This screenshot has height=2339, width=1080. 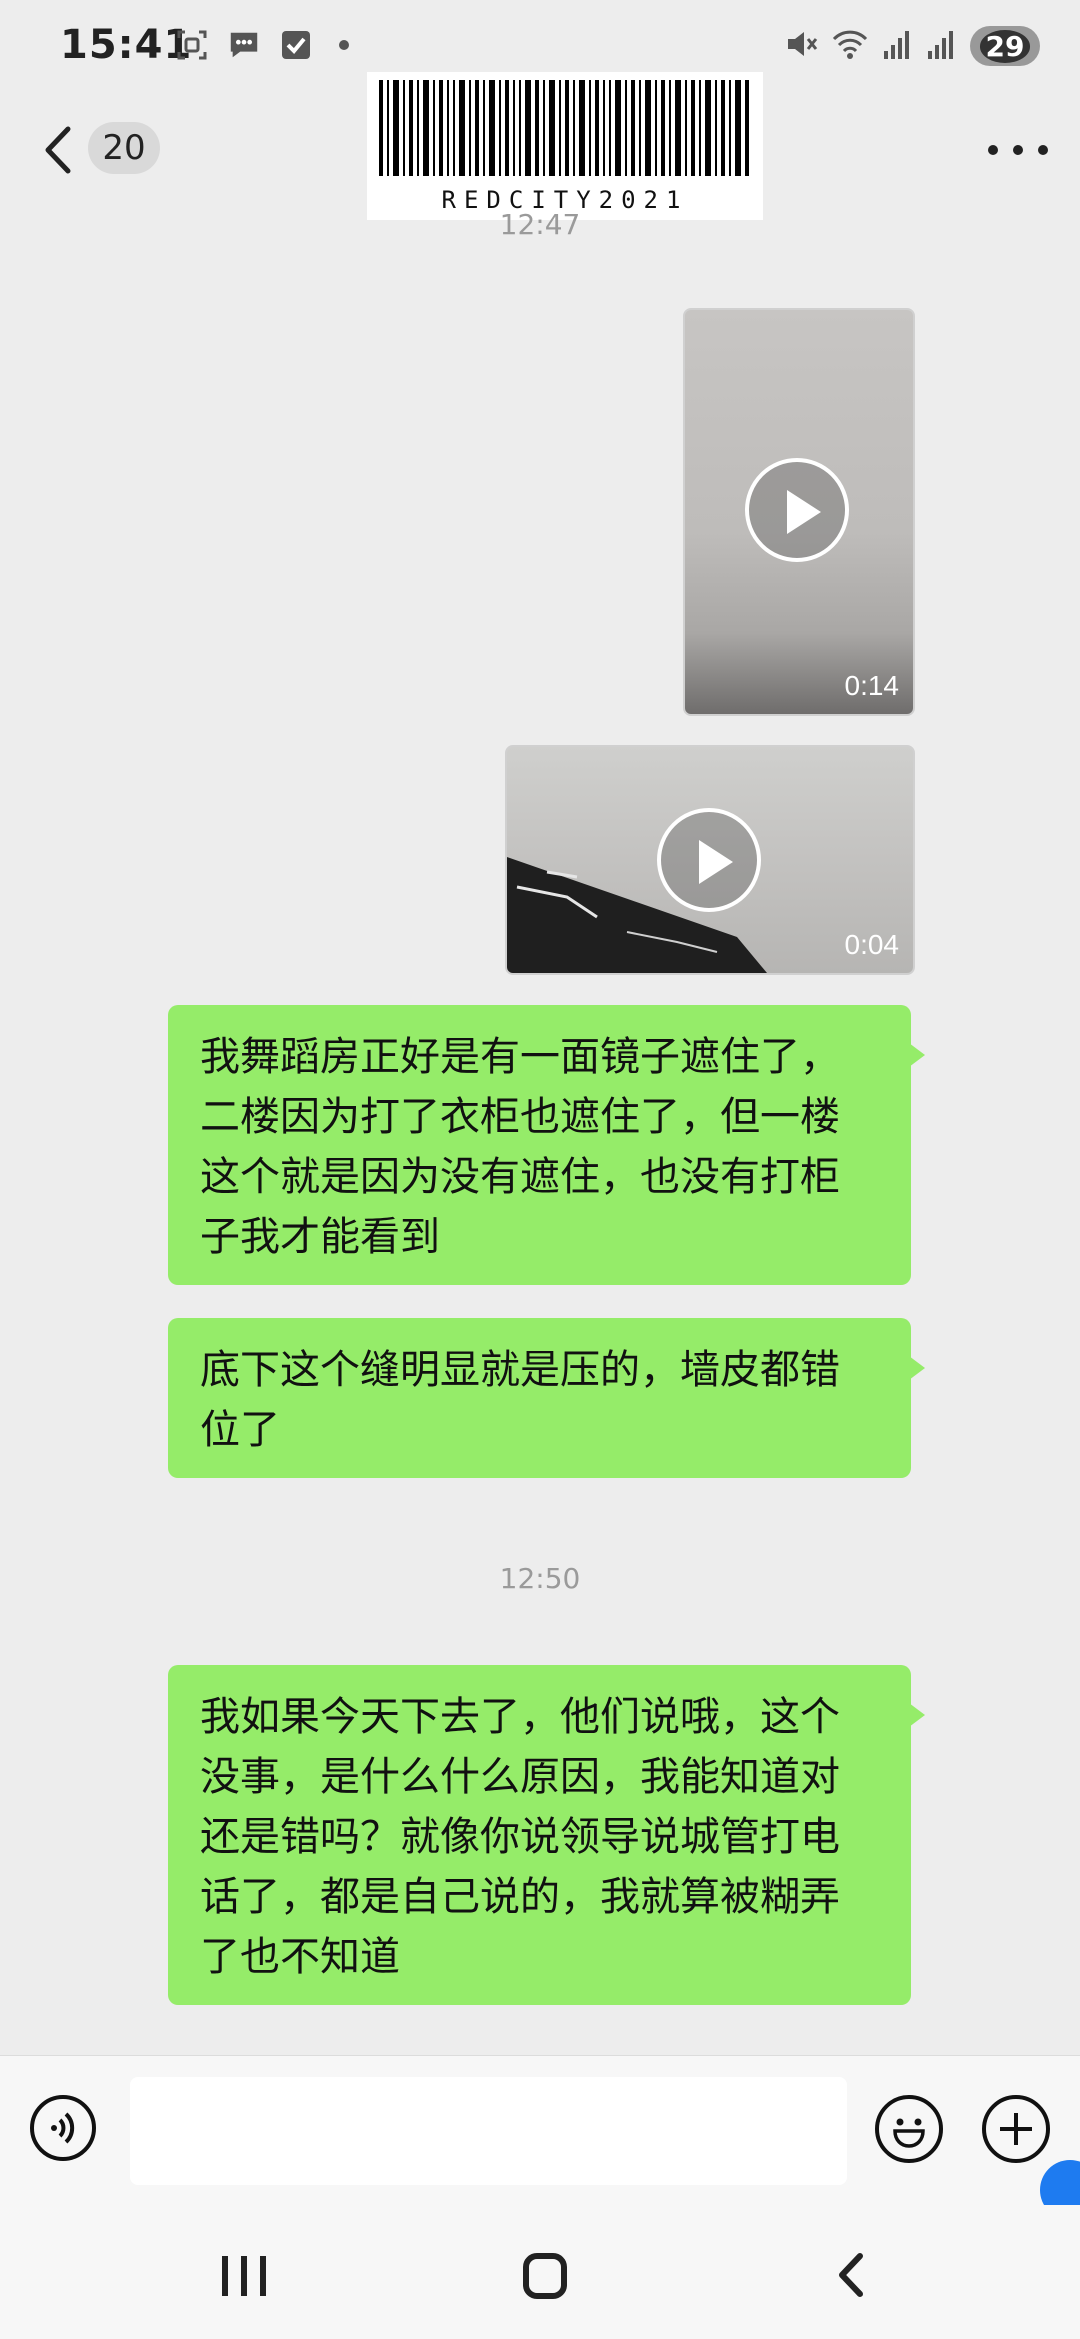 What do you see at coordinates (244, 45) in the screenshot?
I see `chat-bubble-icon` at bounding box center [244, 45].